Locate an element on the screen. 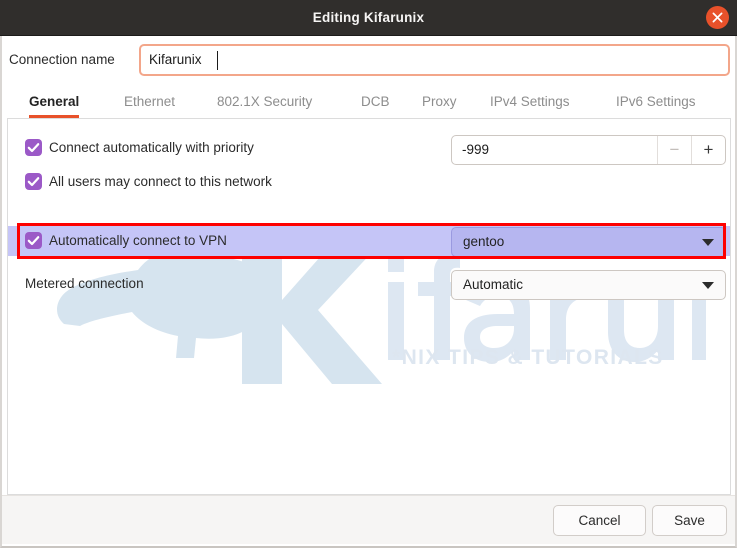 The width and height of the screenshot is (737, 548). all-users-checkbox is located at coordinates (33, 181).